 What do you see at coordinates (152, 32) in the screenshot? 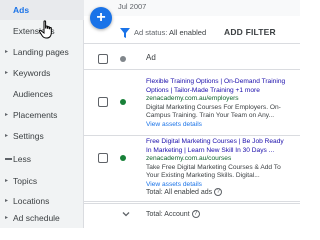
I see `ad-status-prefix: Ad status:` at bounding box center [152, 32].